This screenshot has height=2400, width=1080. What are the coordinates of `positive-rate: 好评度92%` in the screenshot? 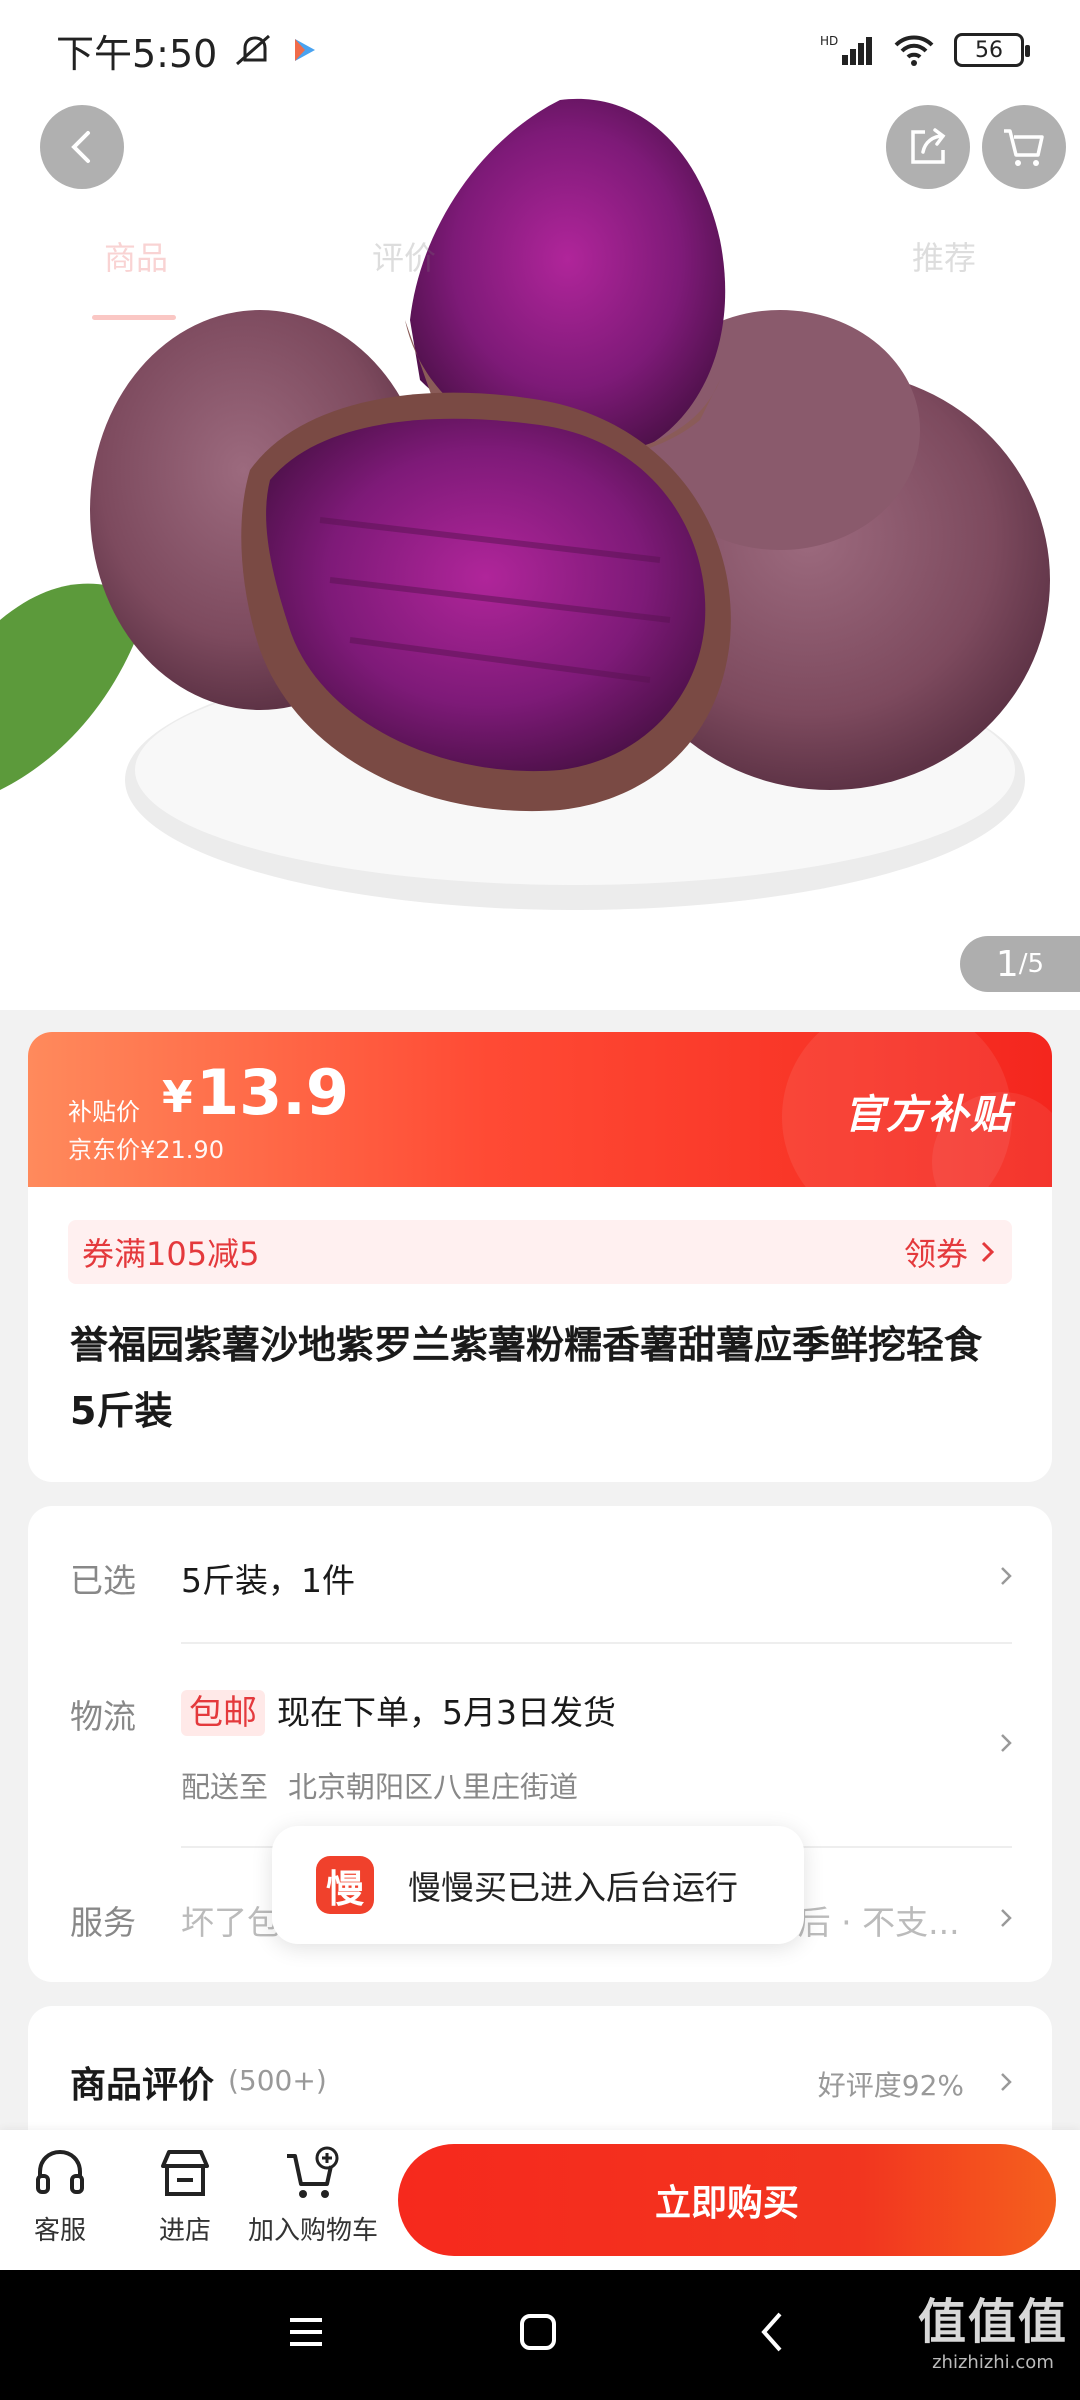 It's located at (890, 2085).